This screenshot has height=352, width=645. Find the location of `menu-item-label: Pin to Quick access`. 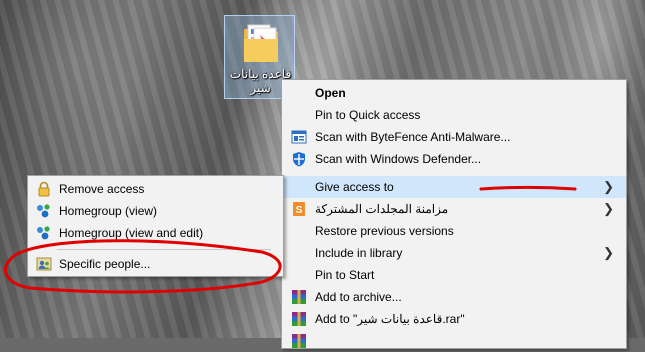

menu-item-label: Pin to Quick access is located at coordinates (368, 115).